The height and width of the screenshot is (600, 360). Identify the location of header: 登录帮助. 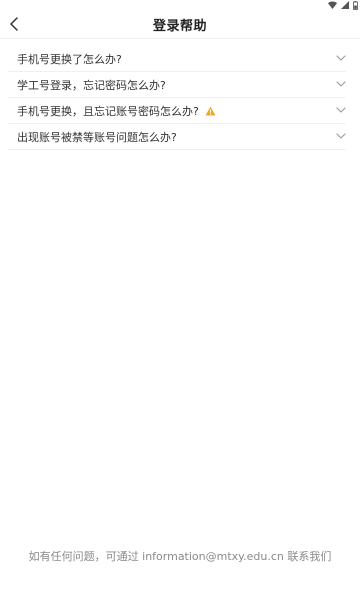
(180, 25).